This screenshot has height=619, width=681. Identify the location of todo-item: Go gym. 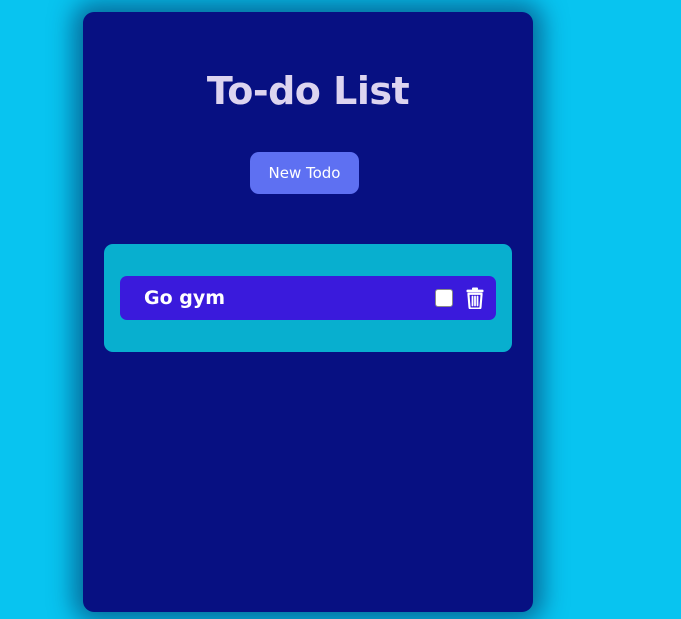
(308, 298).